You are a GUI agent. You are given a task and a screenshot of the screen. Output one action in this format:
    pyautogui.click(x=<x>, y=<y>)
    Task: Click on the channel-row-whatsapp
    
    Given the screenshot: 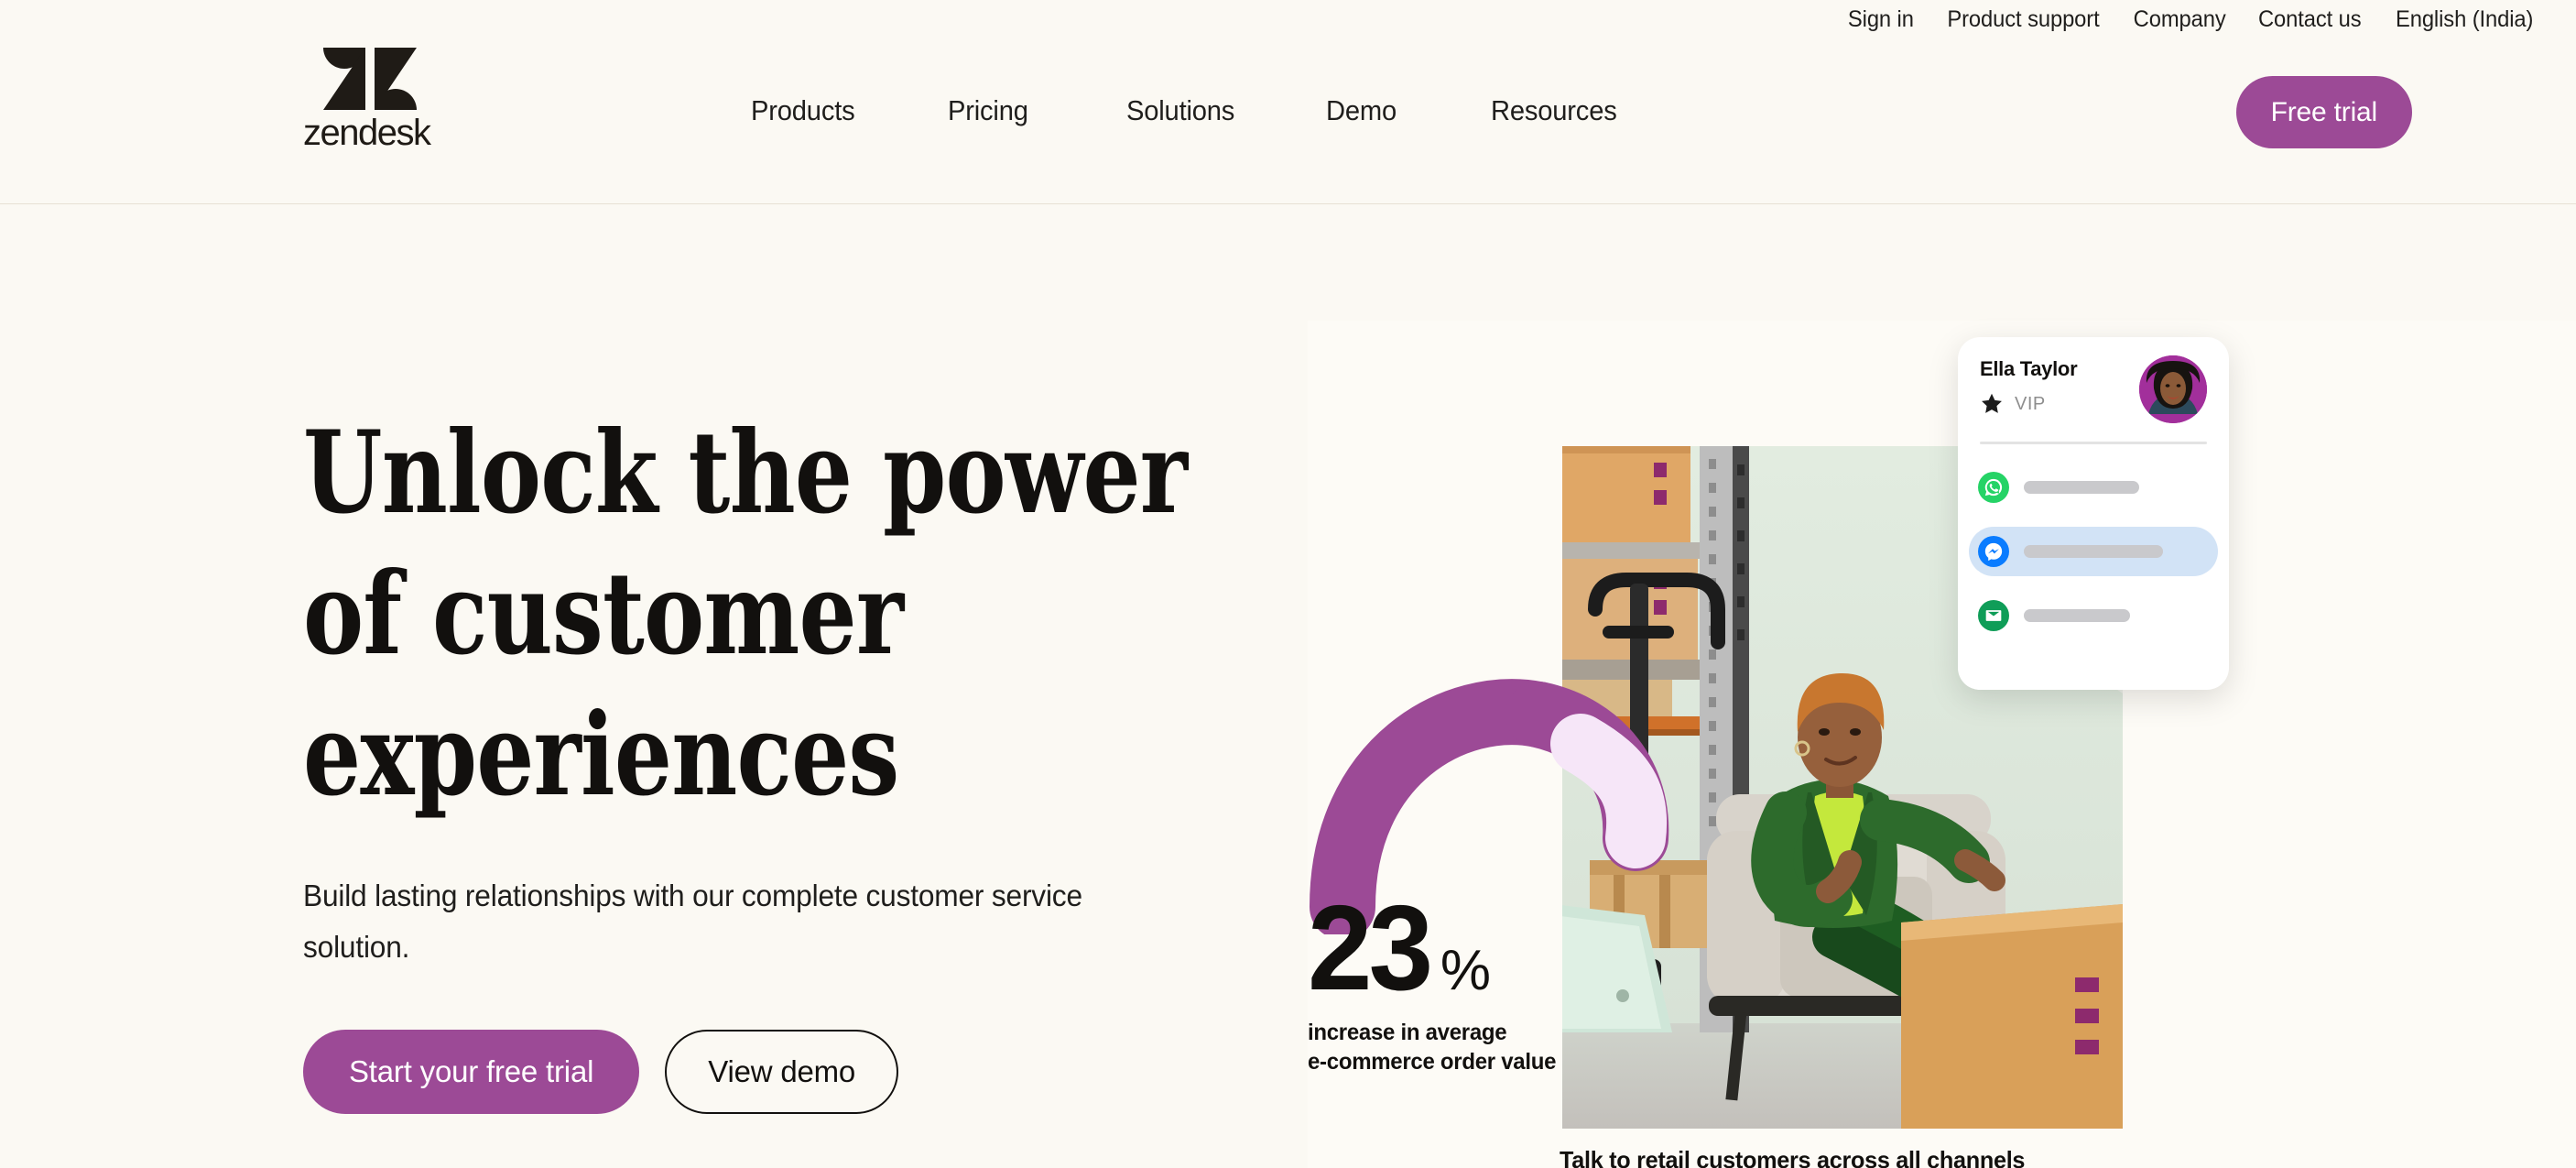 What is the action you would take?
    pyautogui.click(x=2093, y=488)
    